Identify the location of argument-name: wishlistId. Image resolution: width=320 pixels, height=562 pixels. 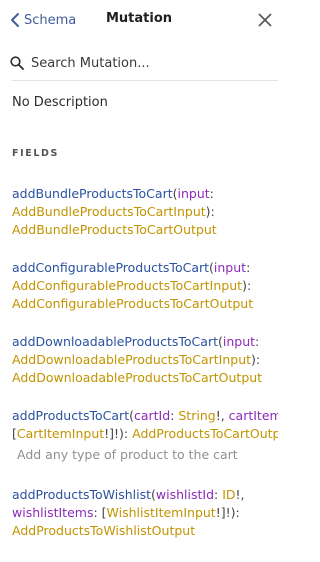
(185, 494).